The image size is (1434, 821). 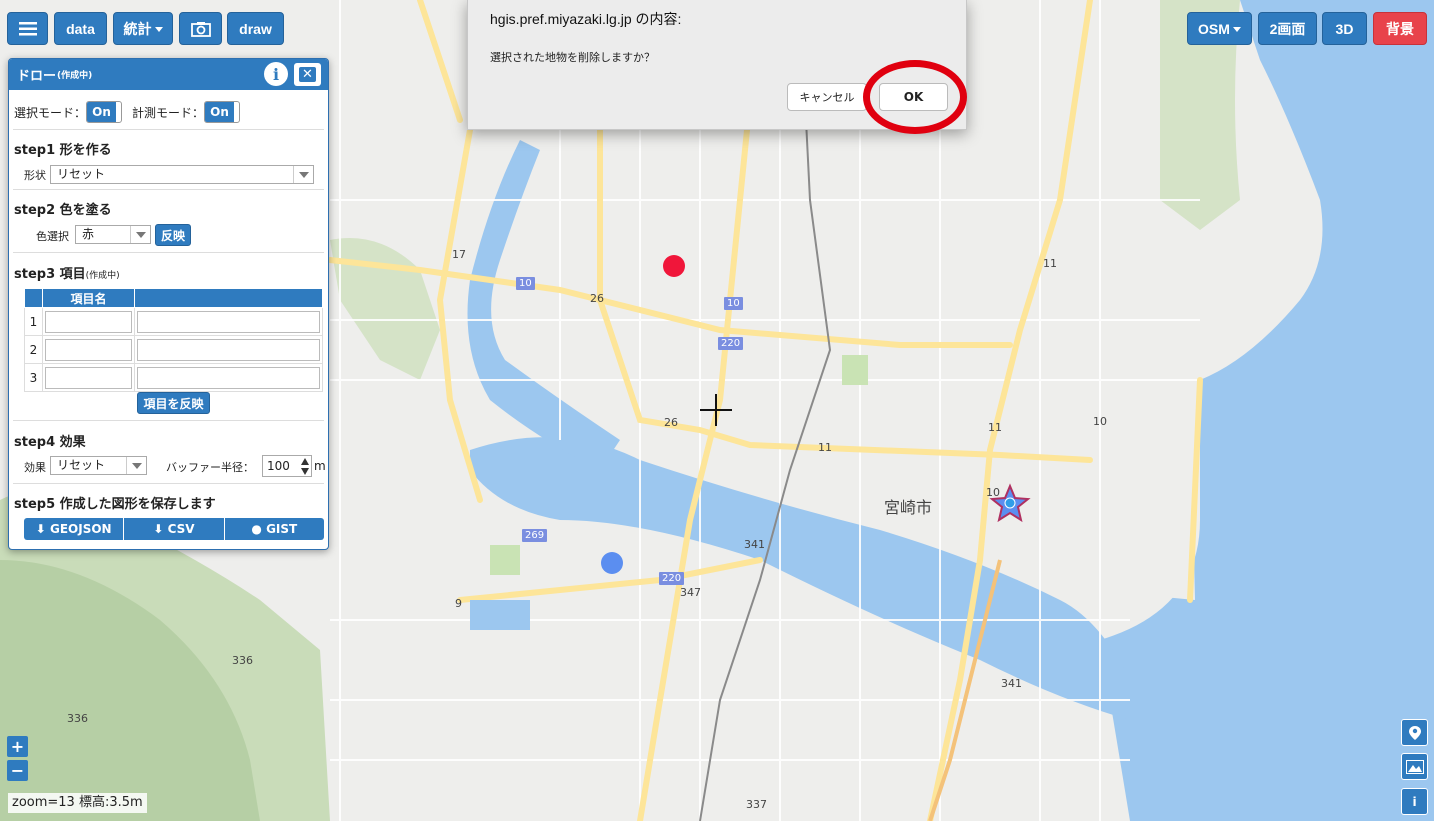 What do you see at coordinates (305, 471) in the screenshot?
I see `spin-down-icon` at bounding box center [305, 471].